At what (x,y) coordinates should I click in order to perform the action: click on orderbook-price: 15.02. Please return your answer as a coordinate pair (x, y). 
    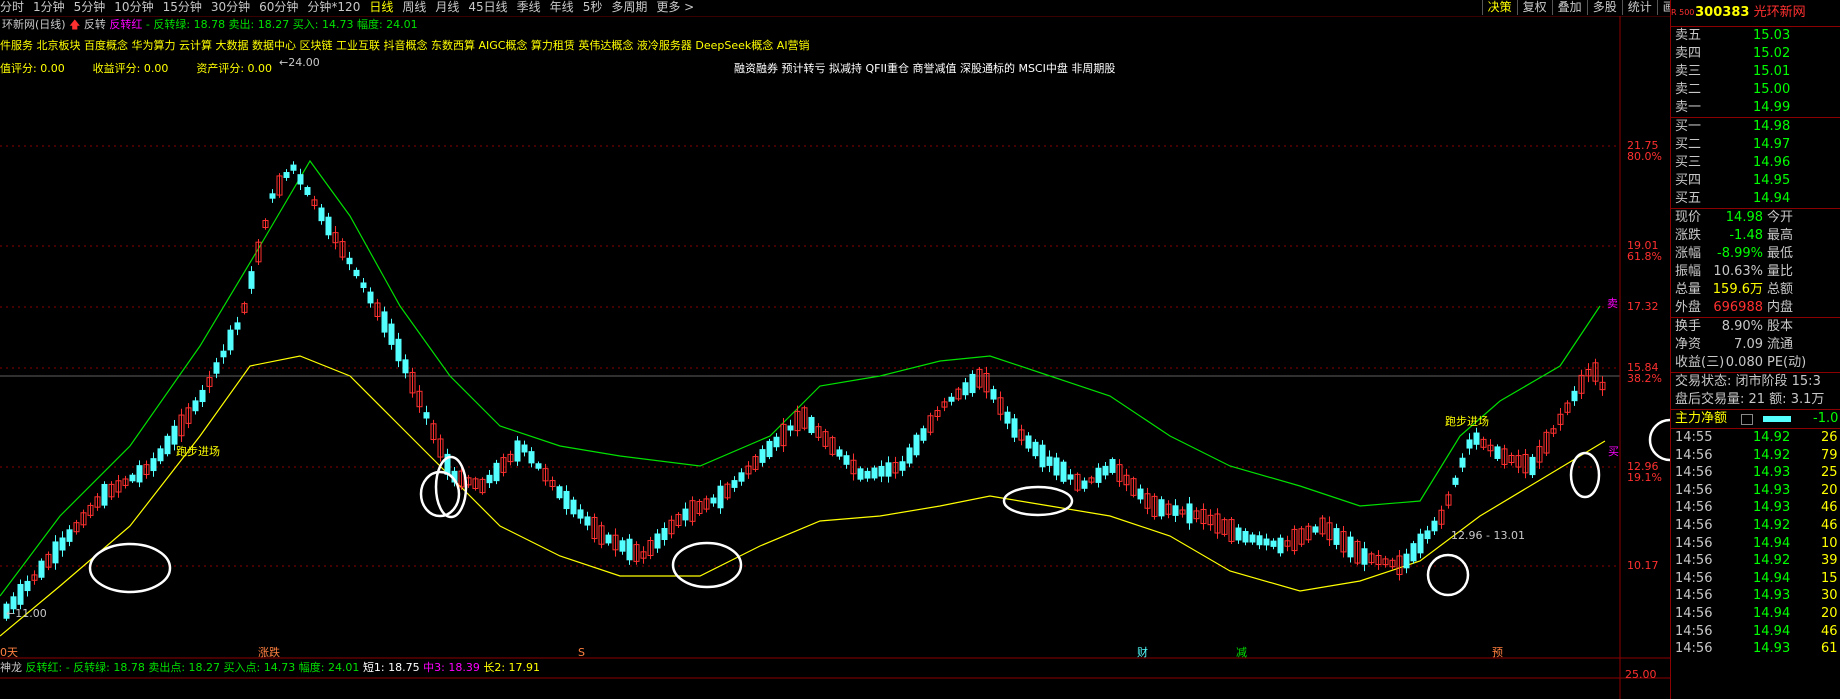
    Looking at the image, I should click on (1772, 53).